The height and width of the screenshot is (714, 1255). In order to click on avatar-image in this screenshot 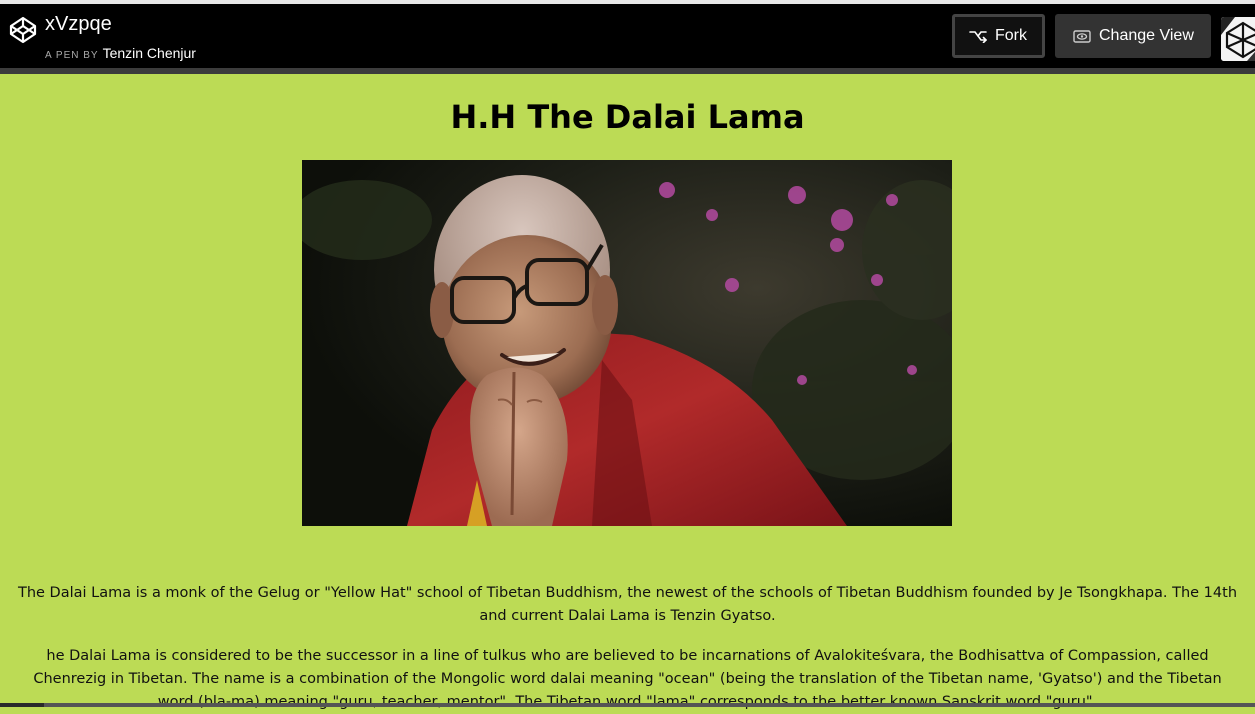, I will do `click(1238, 39)`.